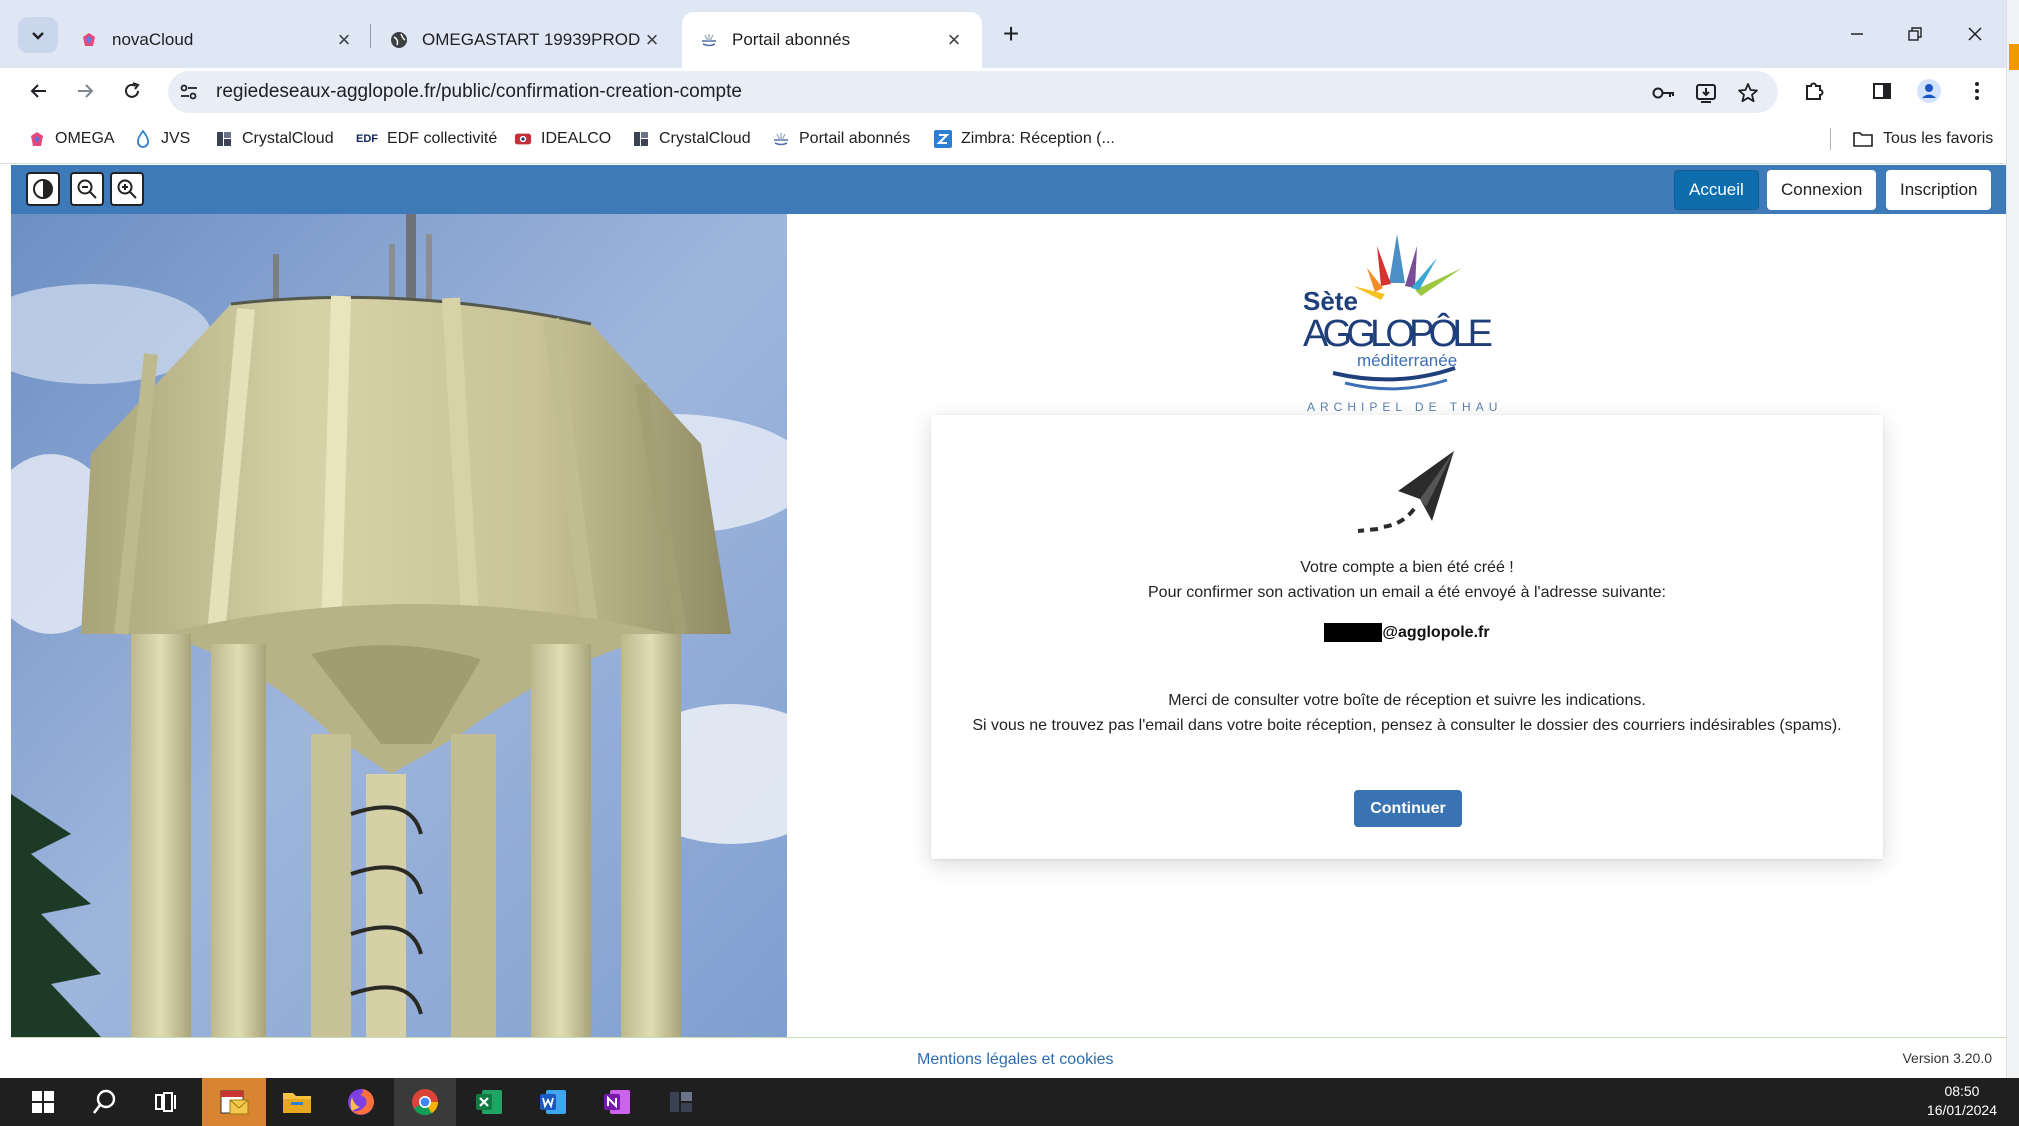 The width and height of the screenshot is (2019, 1126). I want to click on taskbar-app-firefox, so click(361, 1102).